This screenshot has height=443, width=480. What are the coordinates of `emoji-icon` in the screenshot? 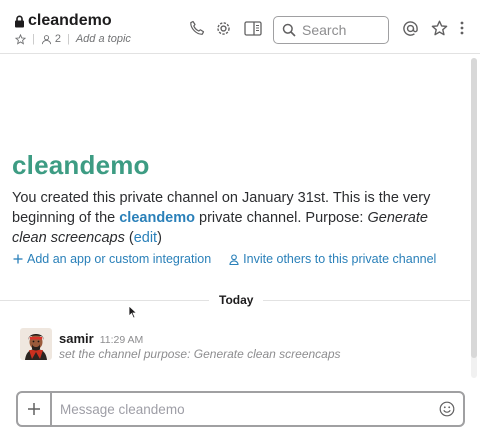 It's located at (447, 409).